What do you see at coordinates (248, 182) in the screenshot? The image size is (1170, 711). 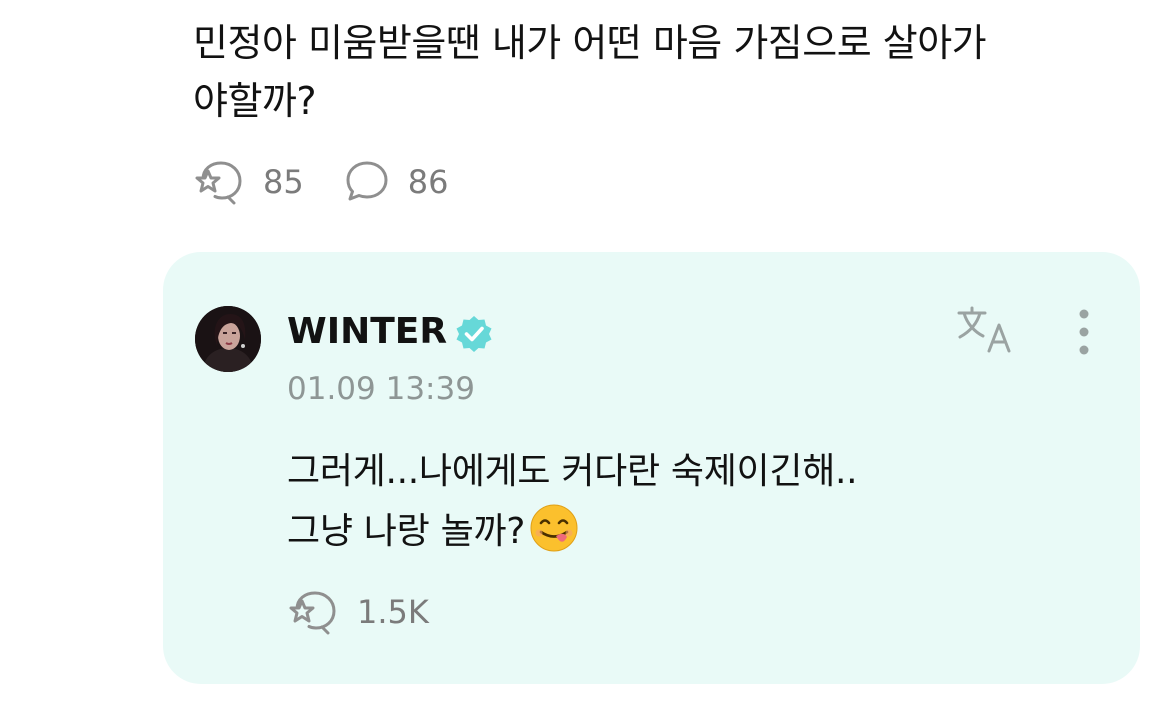 I see `post-like-button: 85` at bounding box center [248, 182].